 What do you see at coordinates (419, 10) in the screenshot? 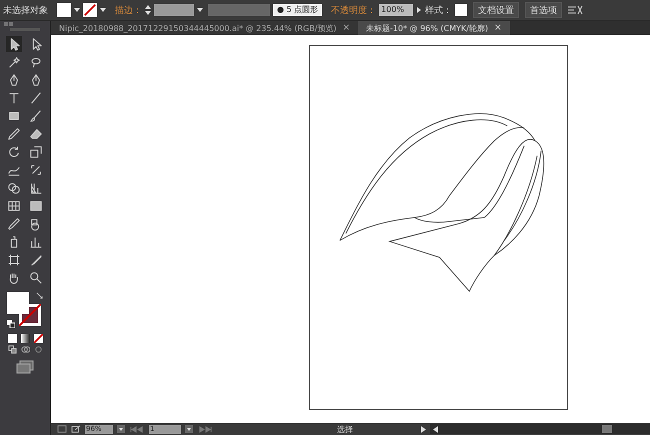
I see `arrow-right-icon` at bounding box center [419, 10].